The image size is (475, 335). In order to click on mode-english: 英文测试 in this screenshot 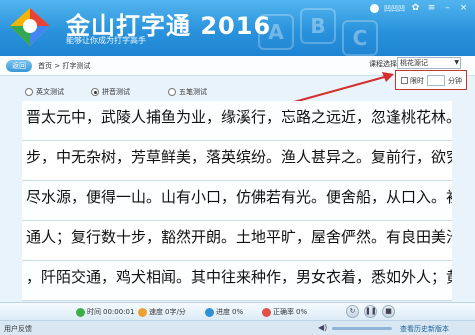, I will do `click(44, 92)`.